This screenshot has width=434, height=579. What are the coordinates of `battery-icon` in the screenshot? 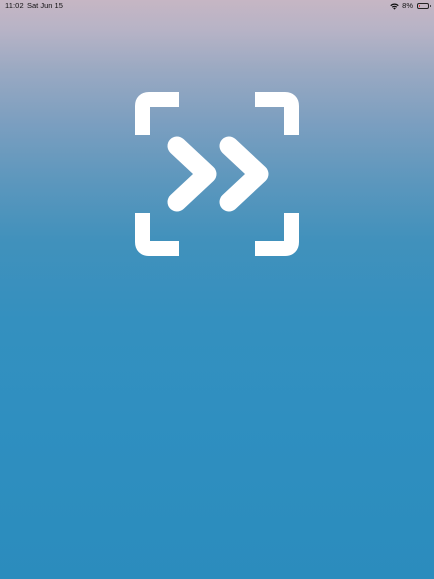 It's located at (424, 6).